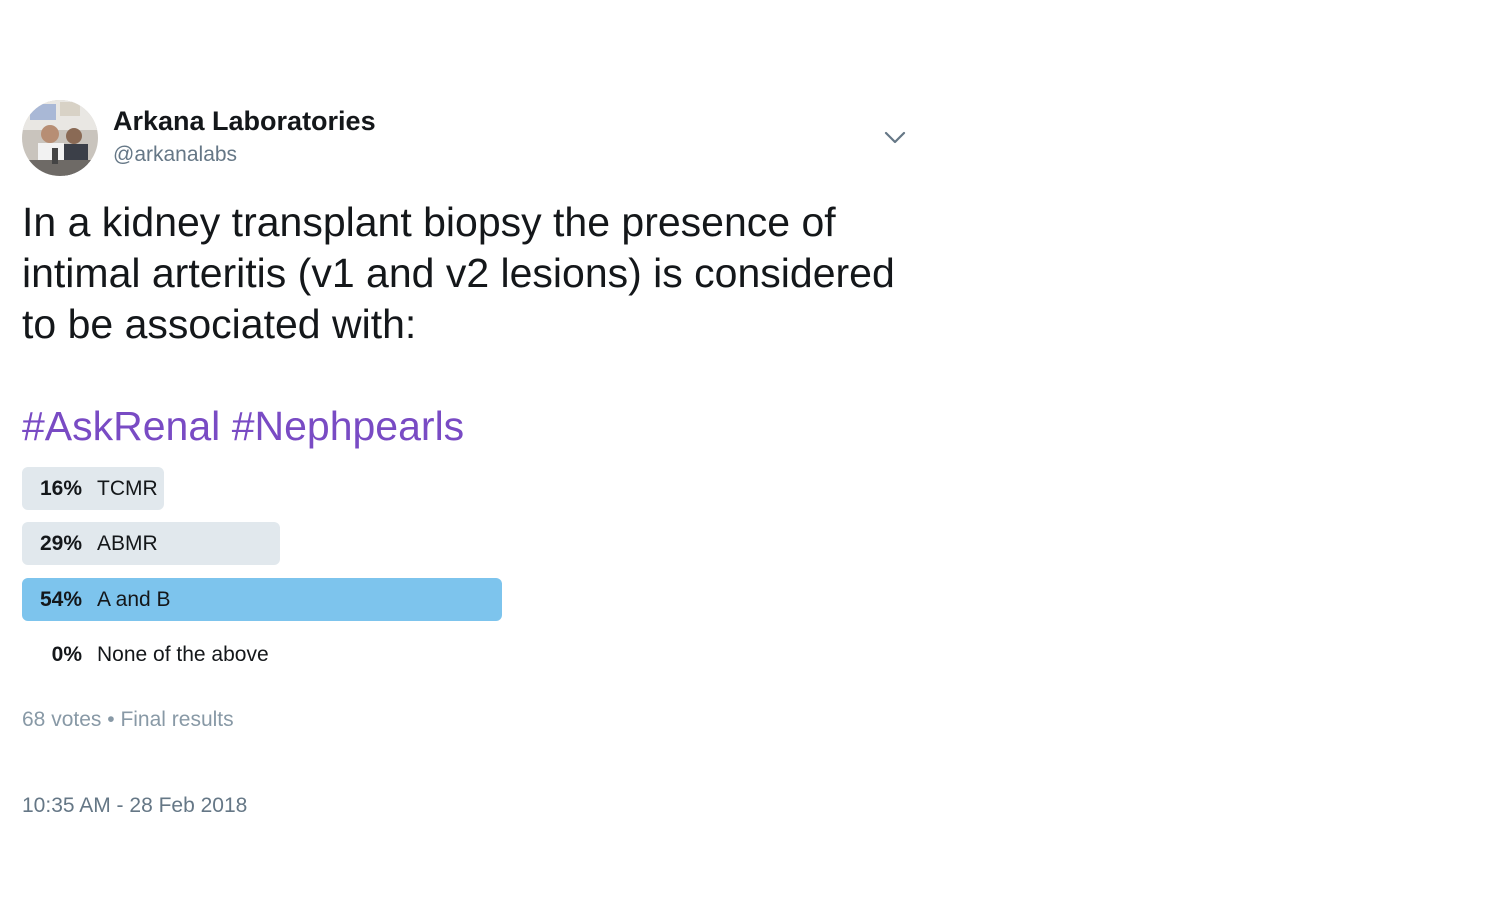 This screenshot has height=900, width=1500. I want to click on hashtag-line: #AskRenal #Nephpearls, so click(243, 426).